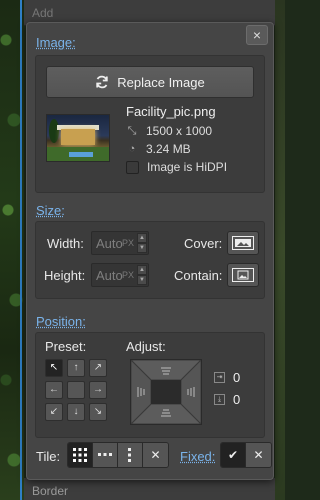 This screenshot has width=320, height=500. What do you see at coordinates (236, 399) in the screenshot?
I see `offset-y-value: 0` at bounding box center [236, 399].